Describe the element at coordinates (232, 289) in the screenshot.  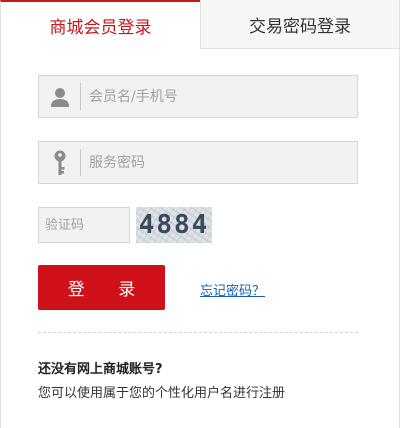
I see `forgot-password-link: 忘记密码？` at that location.